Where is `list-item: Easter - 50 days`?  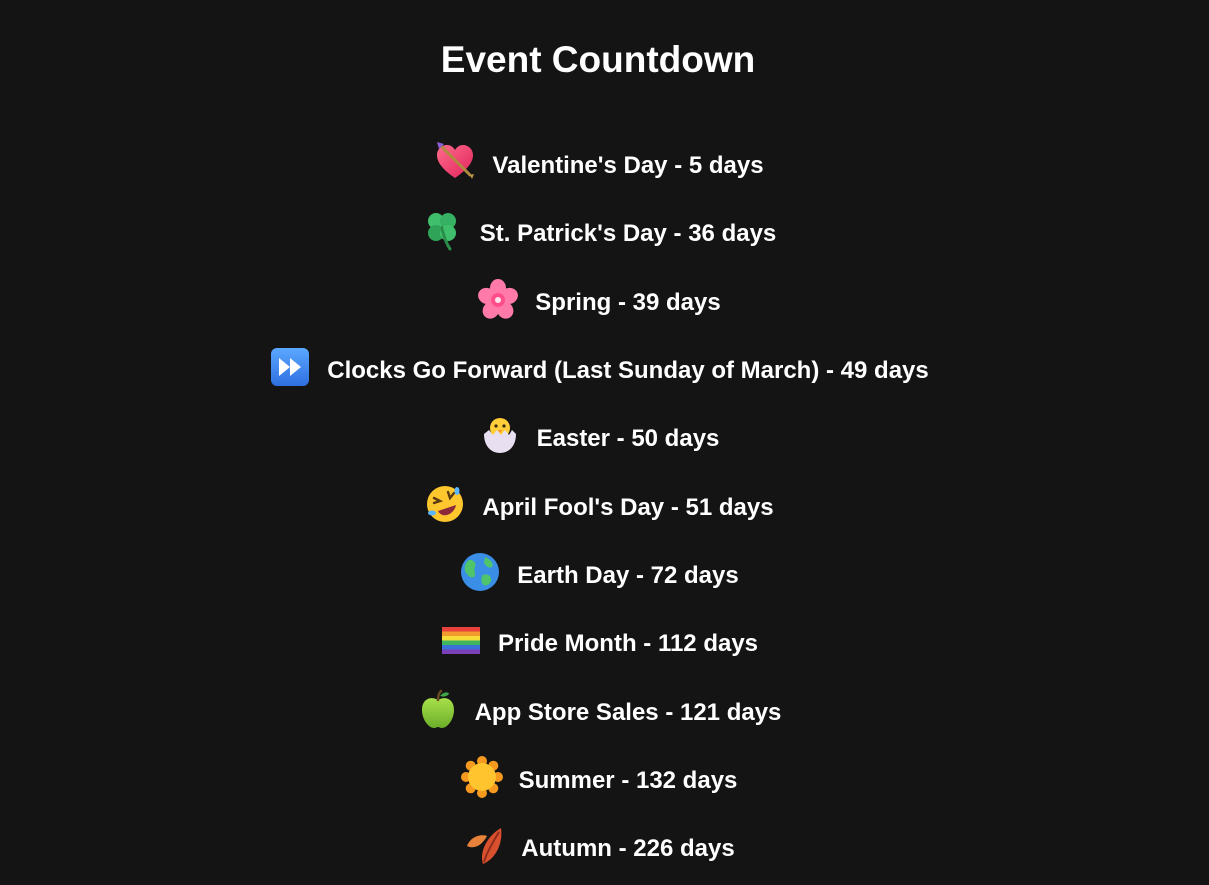
list-item: Easter - 50 days is located at coordinates (599, 439).